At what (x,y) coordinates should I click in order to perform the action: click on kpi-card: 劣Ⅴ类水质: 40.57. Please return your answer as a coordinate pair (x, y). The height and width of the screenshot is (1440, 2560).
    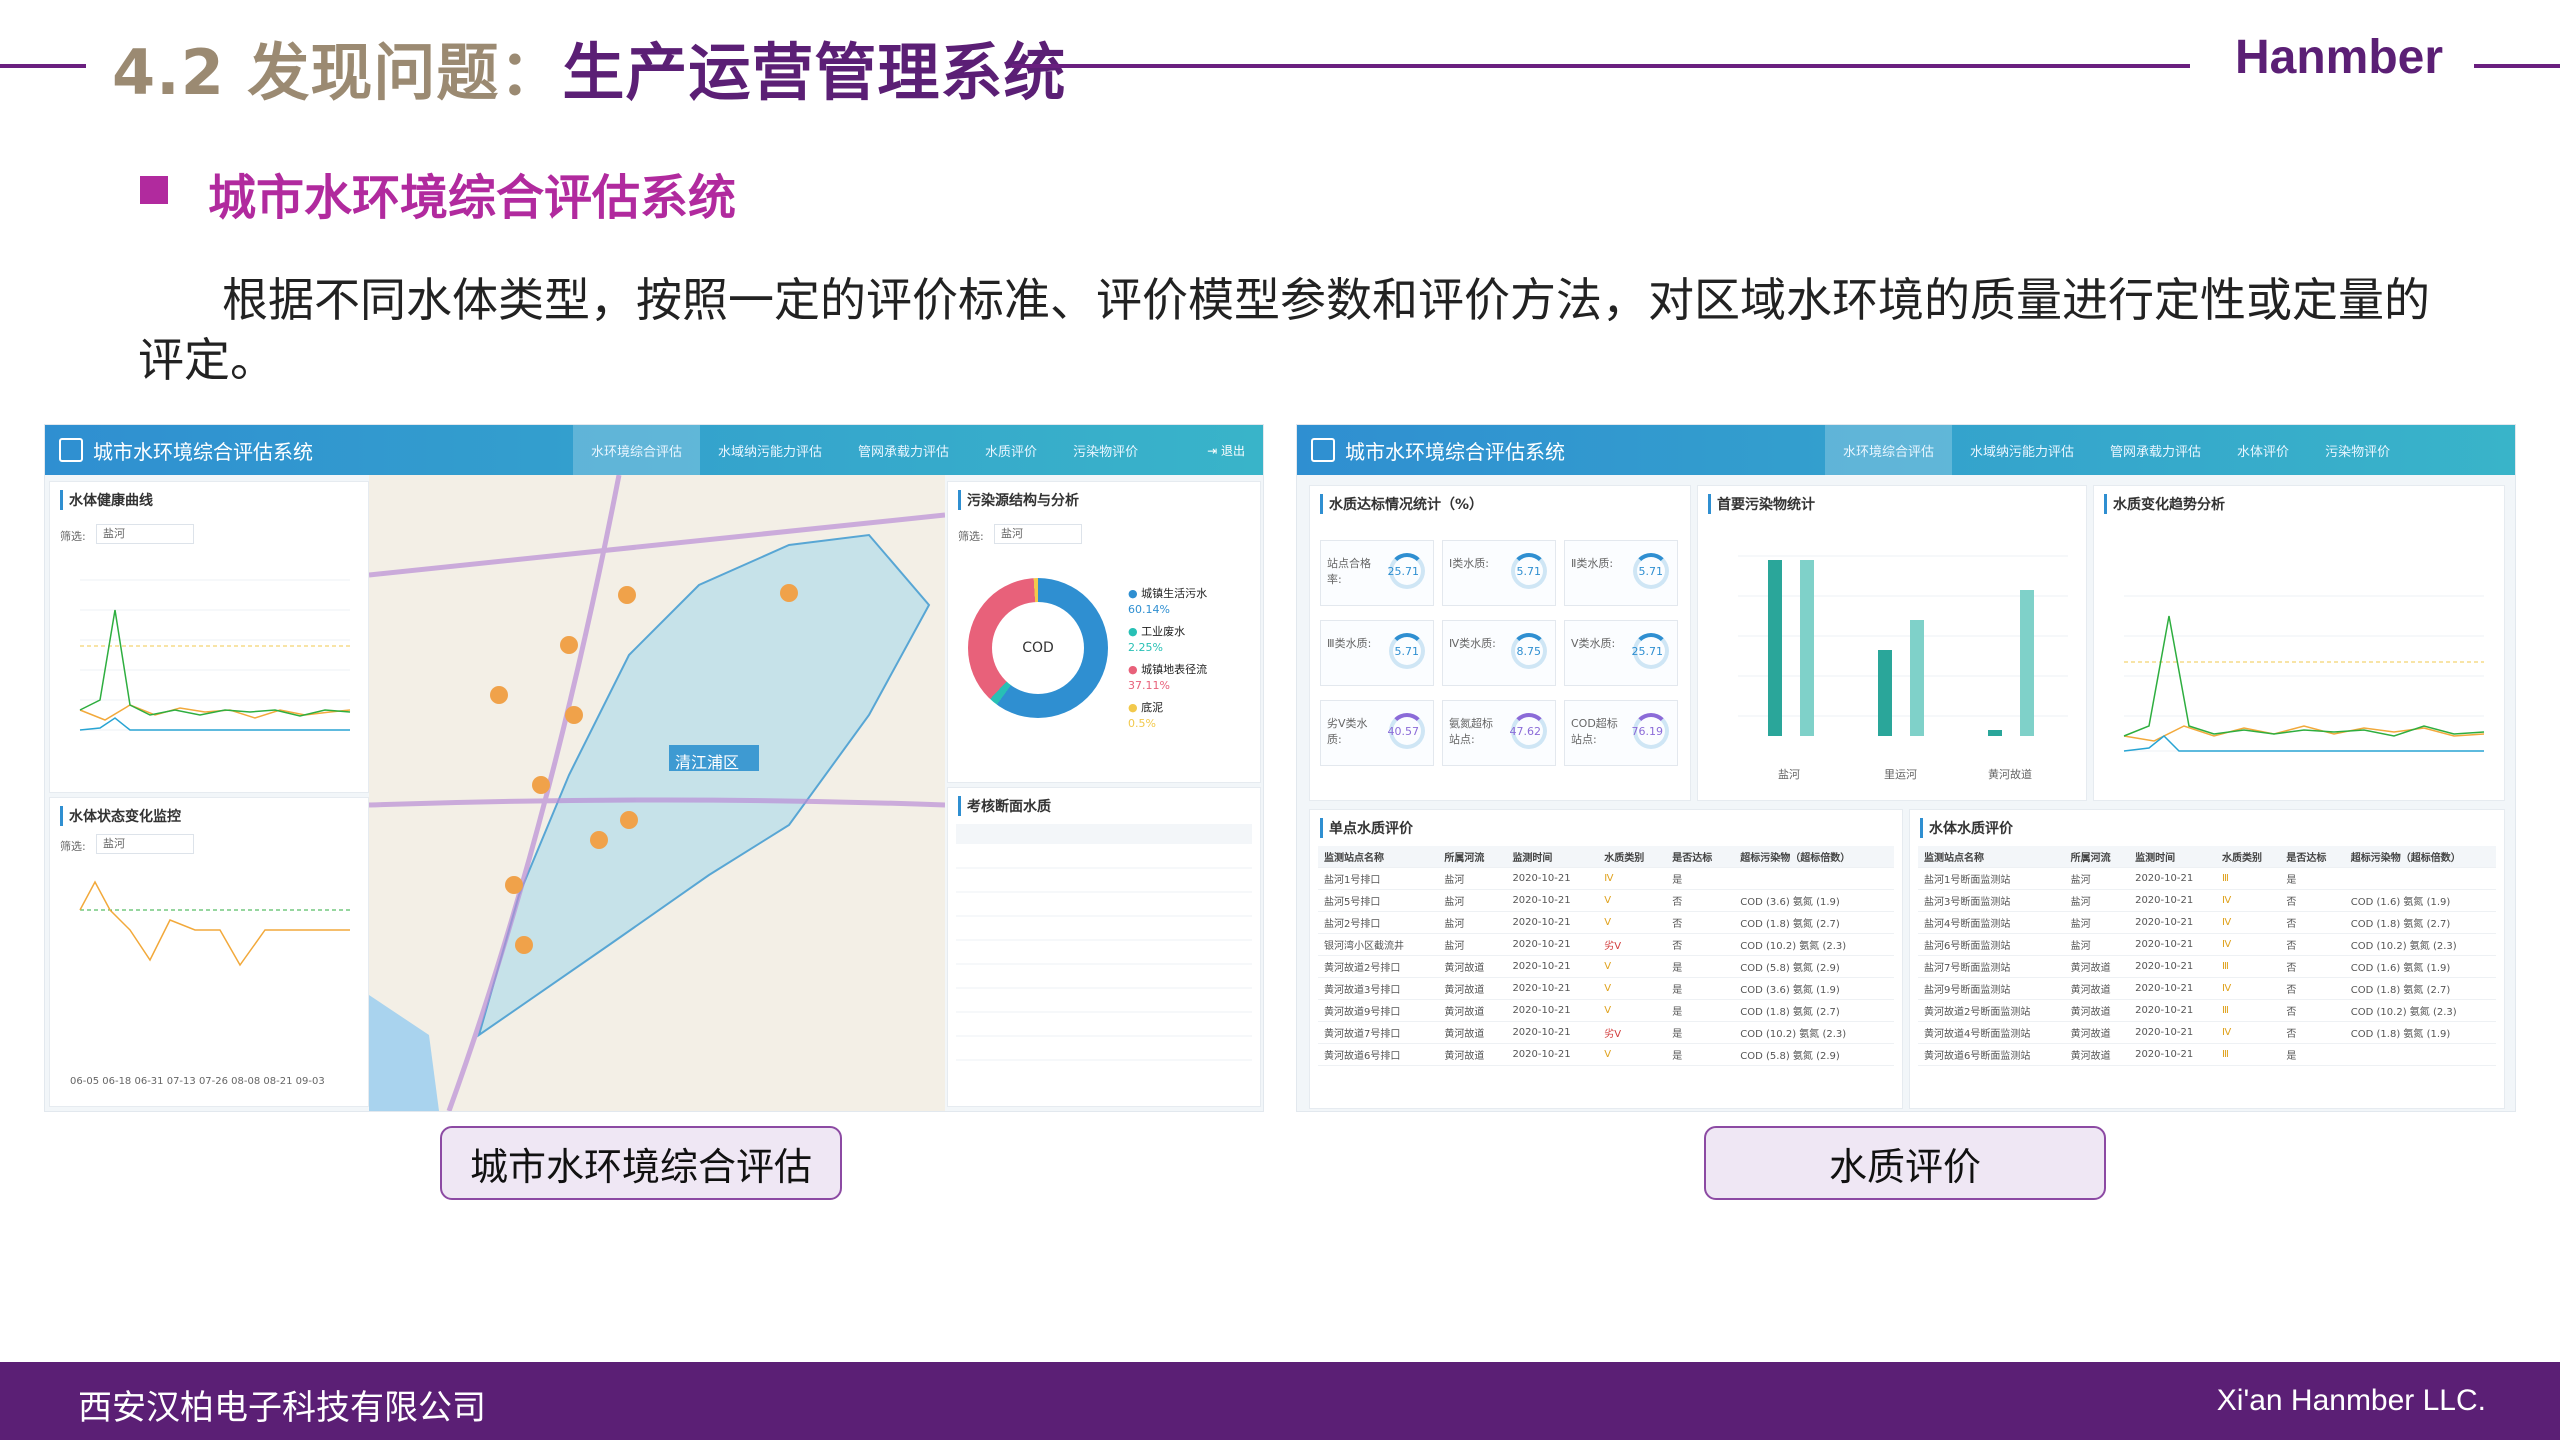
    Looking at the image, I should click on (1377, 733).